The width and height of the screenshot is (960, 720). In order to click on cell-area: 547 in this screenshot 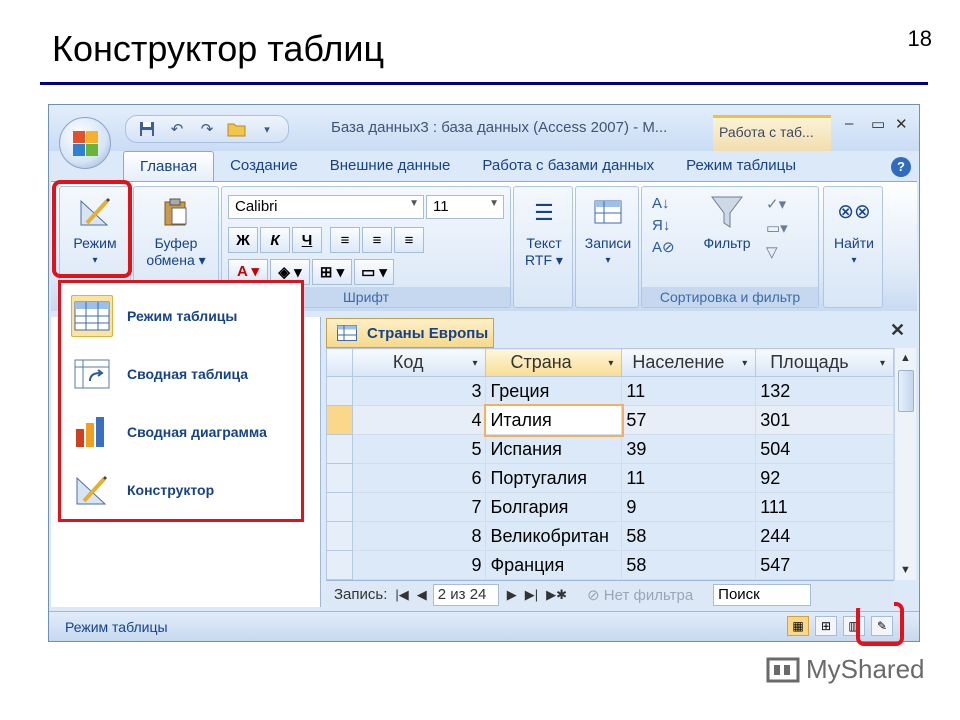, I will do `click(824, 565)`.